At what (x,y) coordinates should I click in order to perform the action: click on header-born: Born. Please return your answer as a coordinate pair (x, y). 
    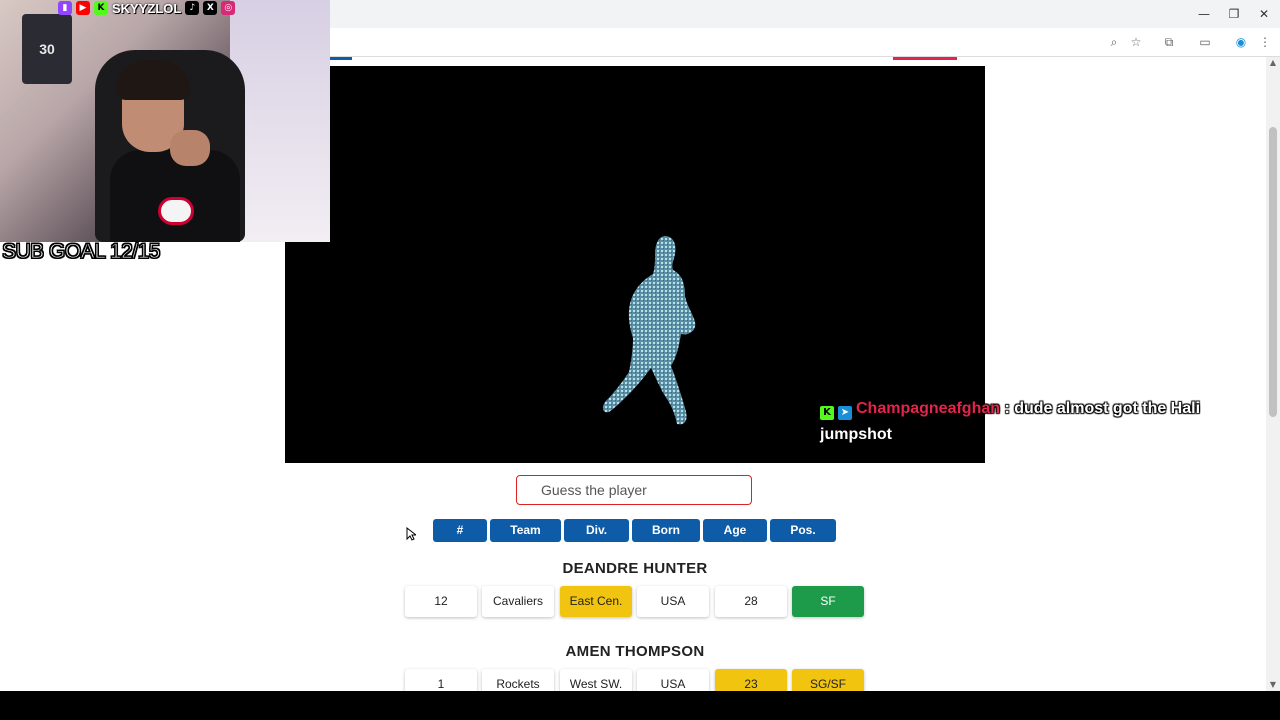
    Looking at the image, I should click on (666, 530).